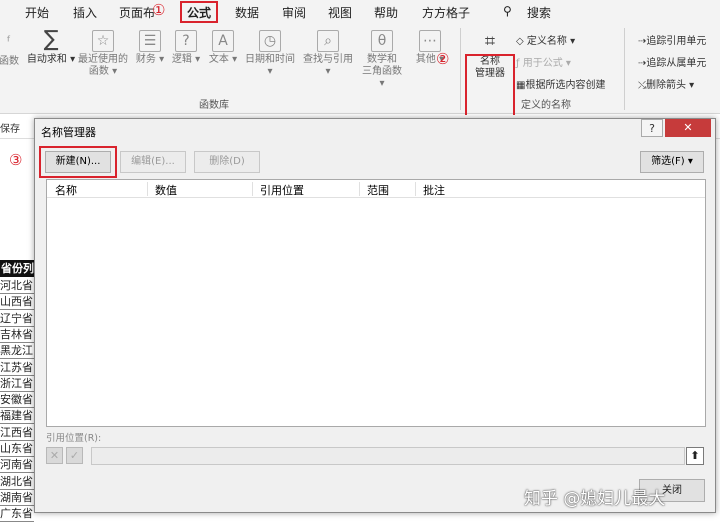 The width and height of the screenshot is (720, 526). Describe the element at coordinates (294, 12) in the screenshot. I see `tab-review: 审阅` at that location.